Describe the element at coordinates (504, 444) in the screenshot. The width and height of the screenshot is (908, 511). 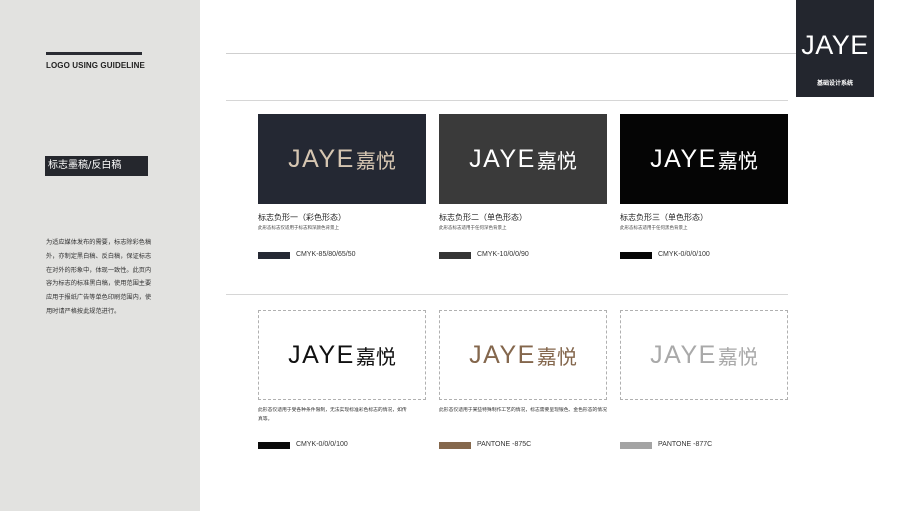
I see `swatch-label: PANTONE -875C` at that location.